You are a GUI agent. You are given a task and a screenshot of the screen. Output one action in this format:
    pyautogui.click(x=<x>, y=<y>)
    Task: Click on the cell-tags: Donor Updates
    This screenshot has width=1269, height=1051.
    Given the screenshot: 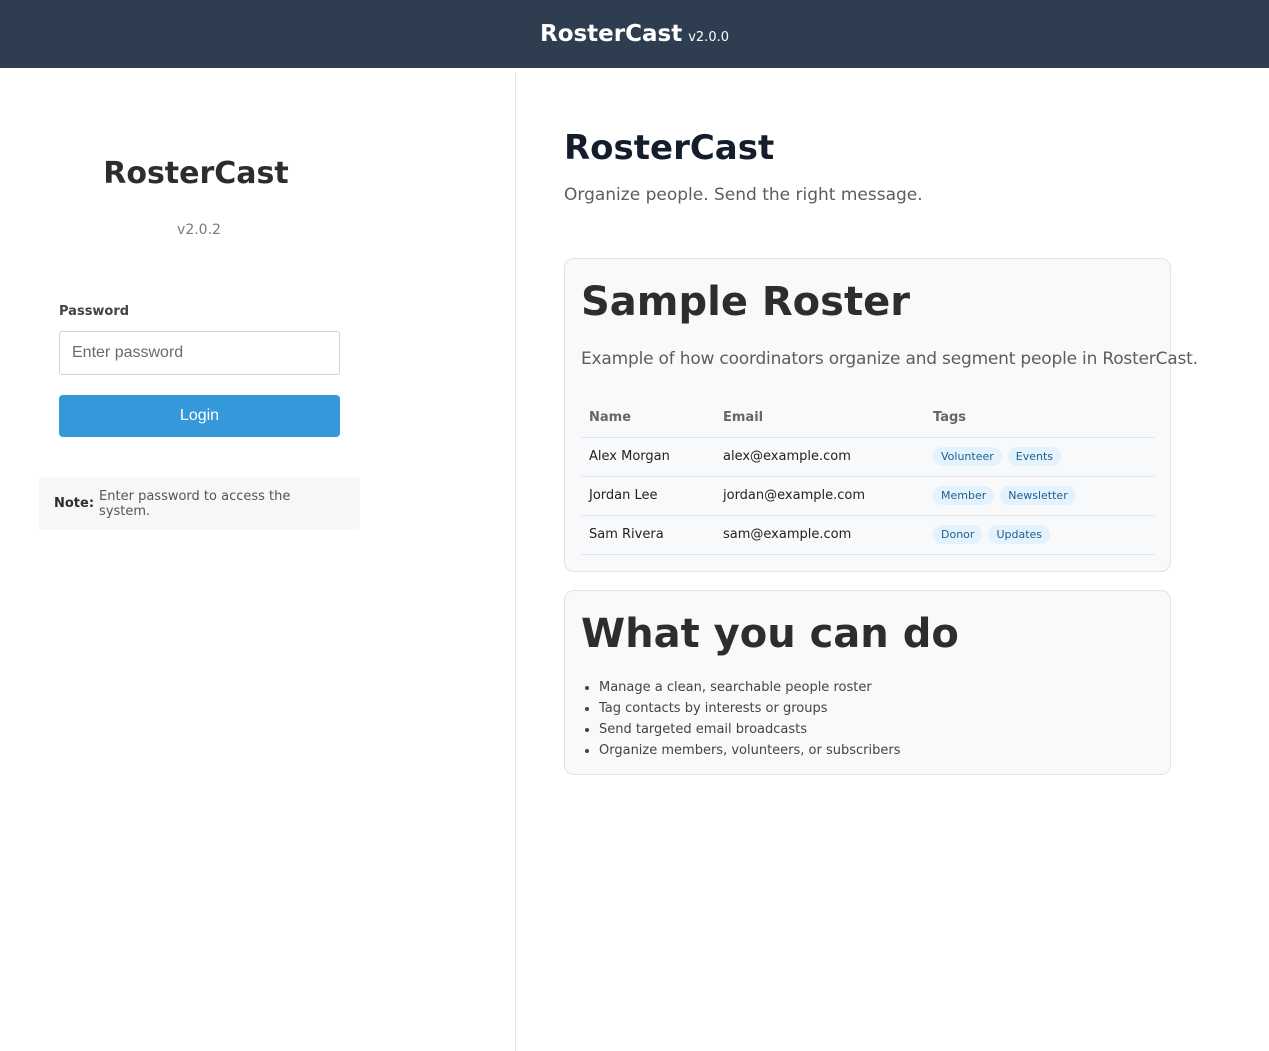 What is the action you would take?
    pyautogui.click(x=1040, y=535)
    